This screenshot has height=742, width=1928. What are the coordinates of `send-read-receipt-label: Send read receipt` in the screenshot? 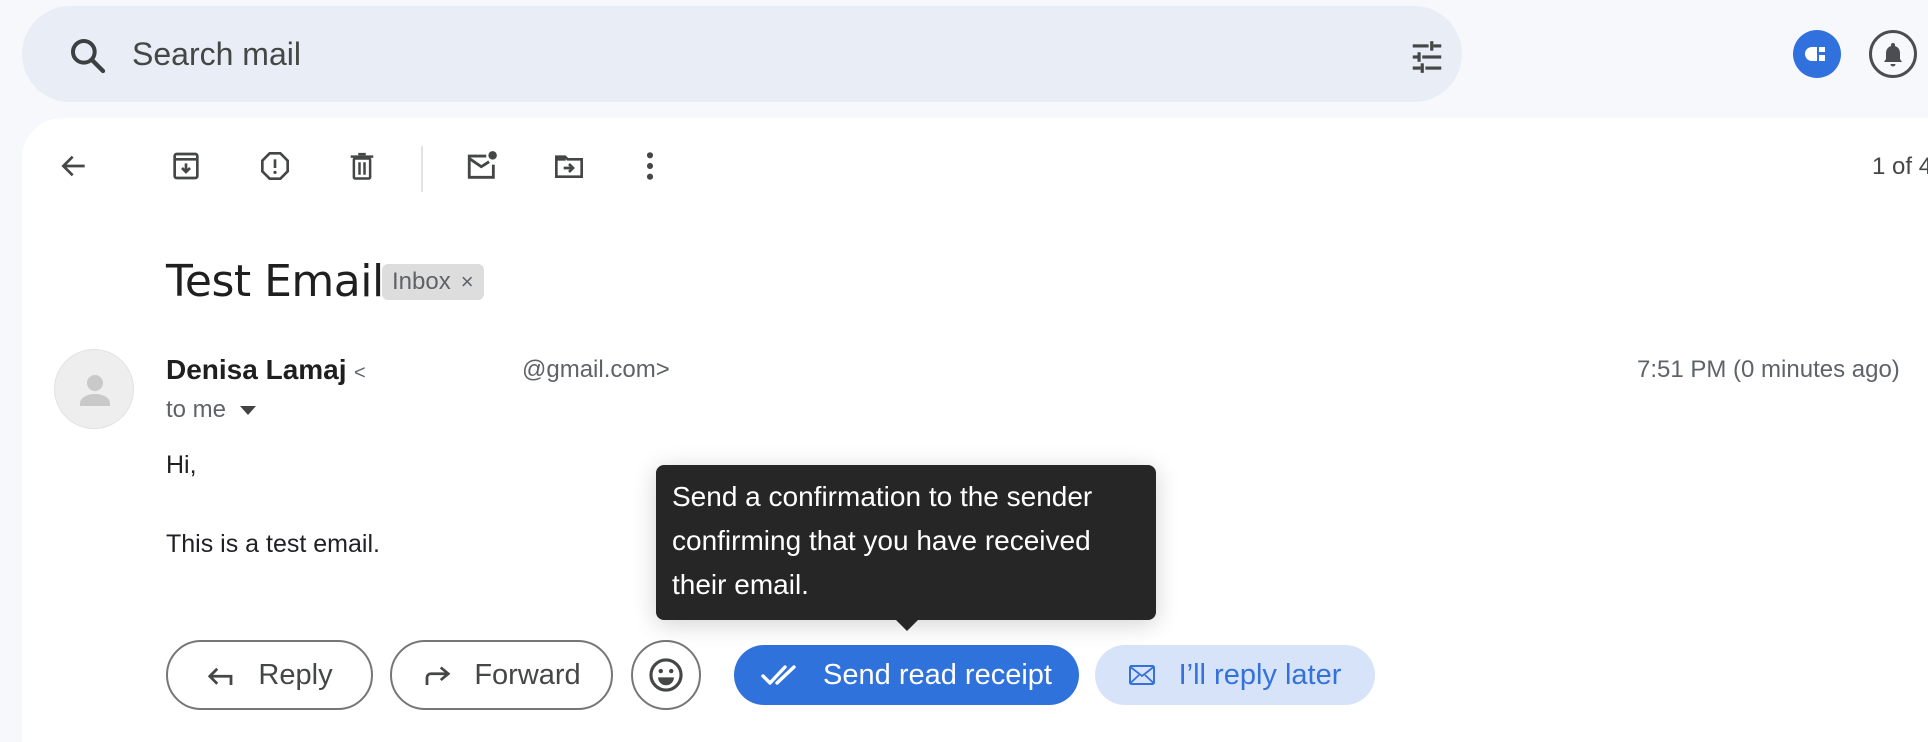 It's located at (937, 674).